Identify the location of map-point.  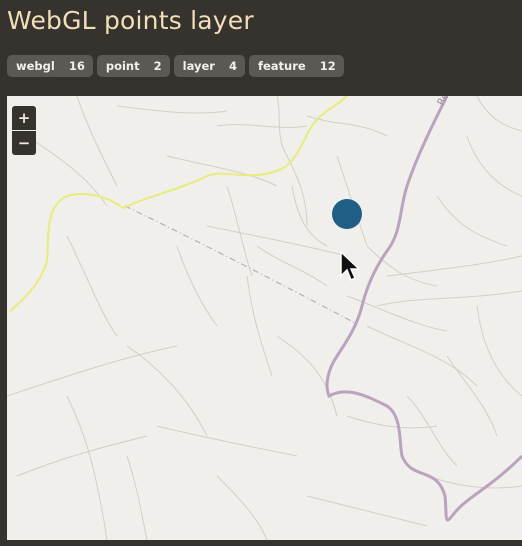
(347, 214).